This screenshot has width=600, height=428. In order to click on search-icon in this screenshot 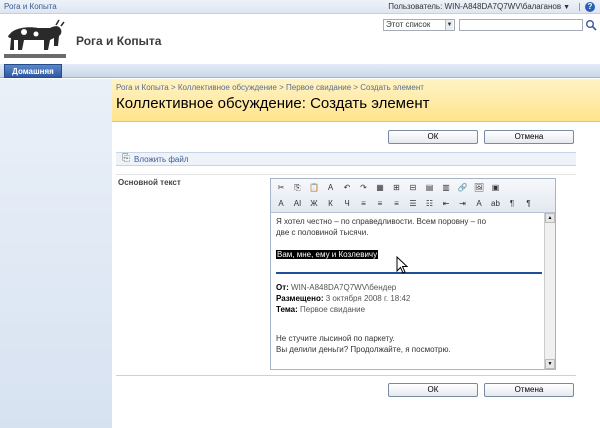, I will do `click(591, 25)`.